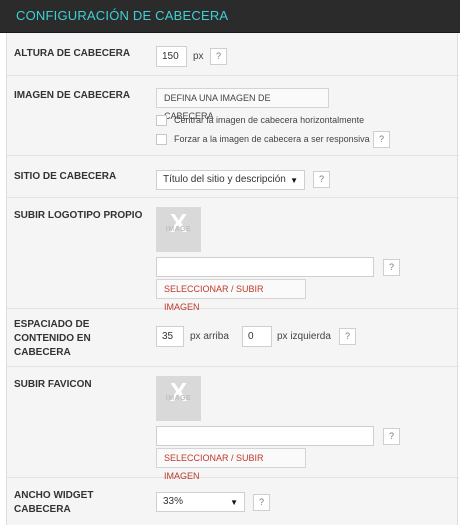 The image size is (460, 525). I want to click on logo-upload-button: SELECCIONAR / SUBIR IMAGEN, so click(231, 295).